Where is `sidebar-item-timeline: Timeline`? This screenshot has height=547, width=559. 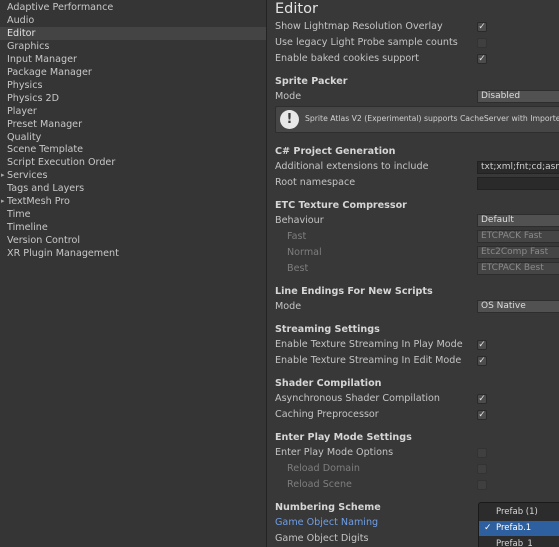 sidebar-item-timeline: Timeline is located at coordinates (27, 227).